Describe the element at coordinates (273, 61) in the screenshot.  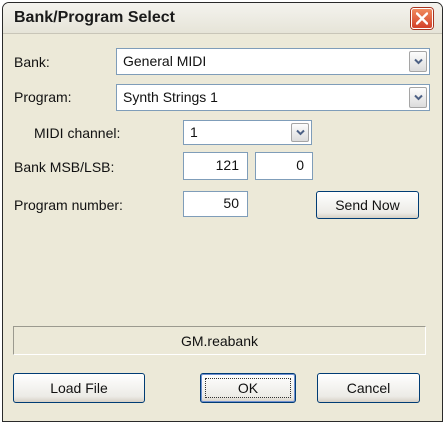
I see `bank-dropdown: General MIDI` at that location.